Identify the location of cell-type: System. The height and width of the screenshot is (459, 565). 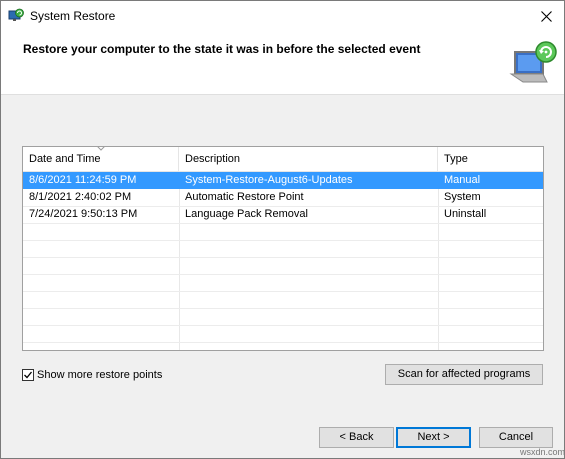
(462, 197).